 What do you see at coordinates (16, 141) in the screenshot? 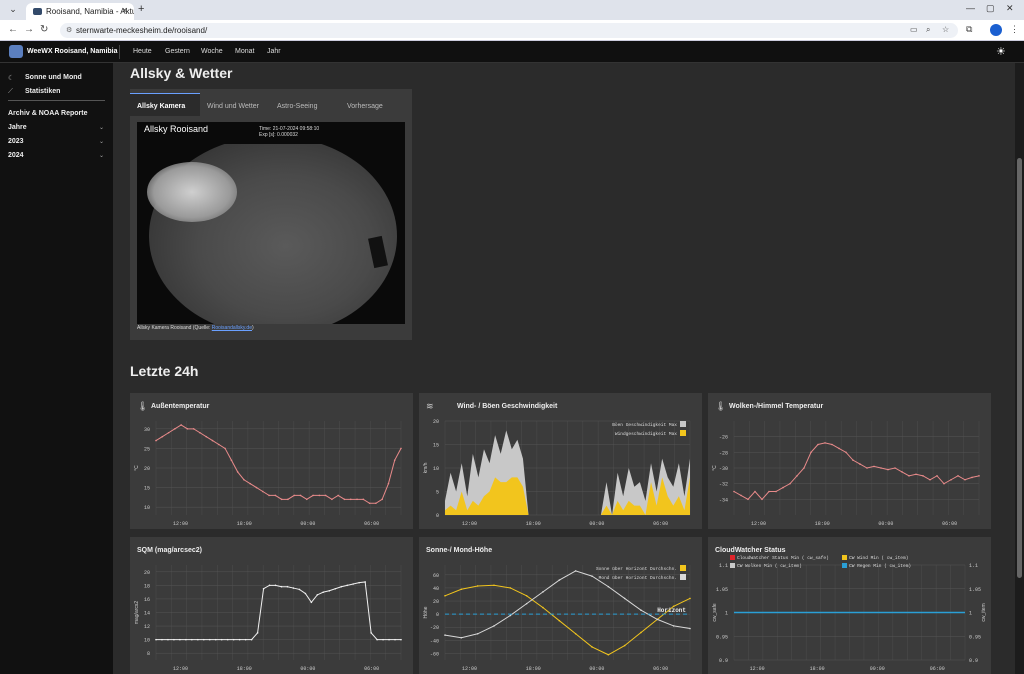
I see `sidebar-group-2023: 2023` at bounding box center [16, 141].